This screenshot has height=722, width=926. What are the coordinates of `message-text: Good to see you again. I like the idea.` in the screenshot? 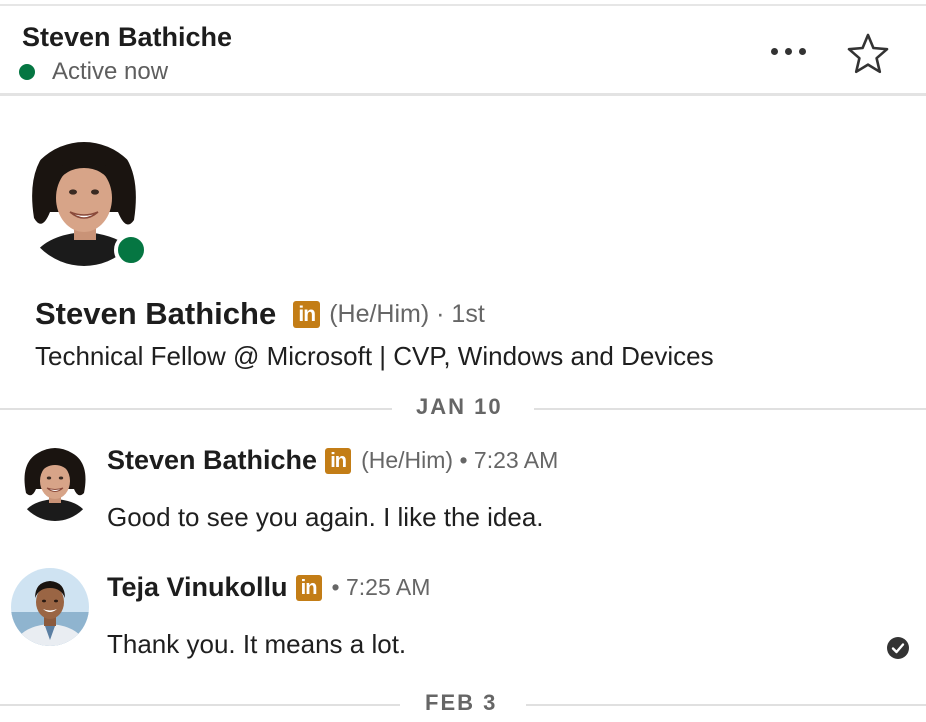 It's located at (325, 517).